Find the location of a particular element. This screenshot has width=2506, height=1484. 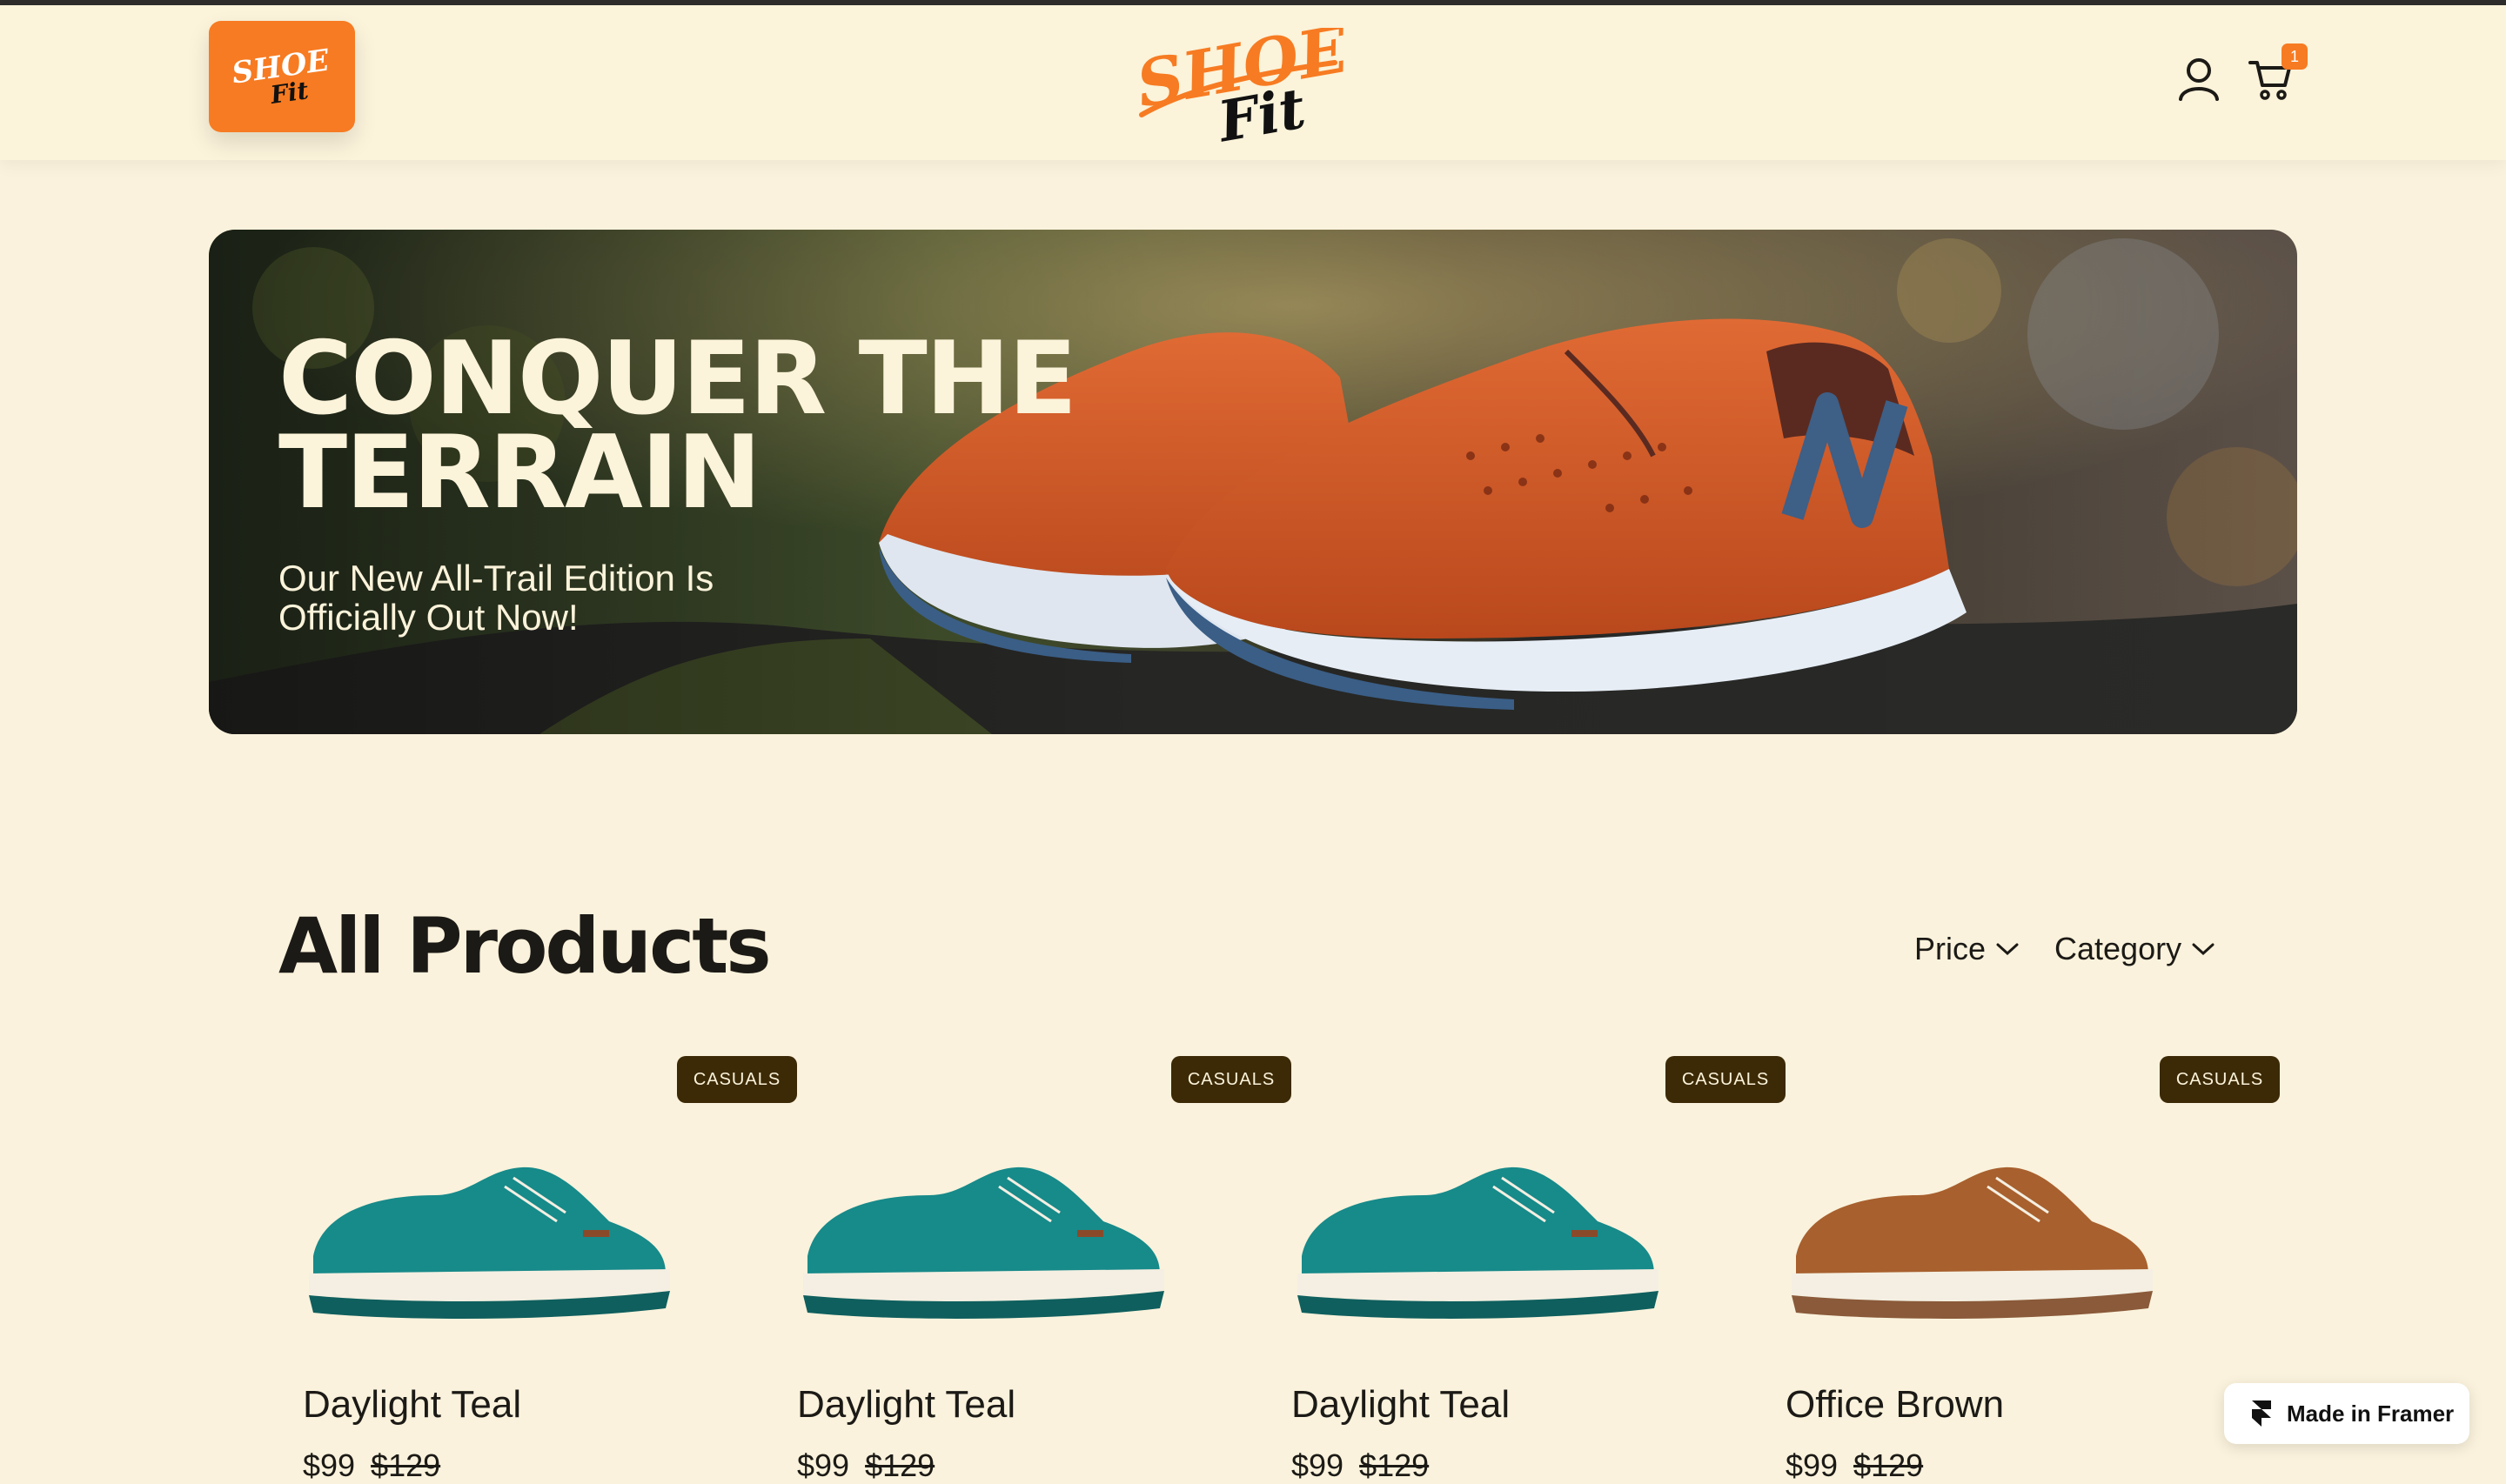

shoe-fit-logo-small: SHOE Fit is located at coordinates (281, 76).